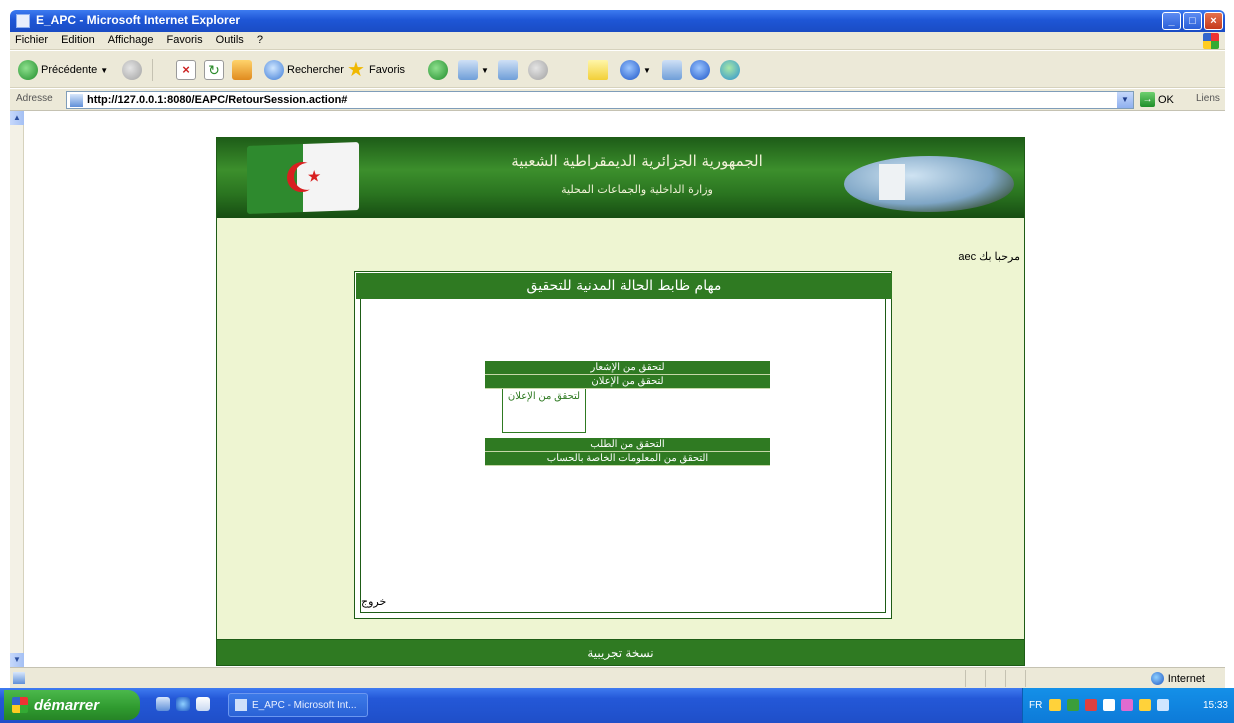 The image size is (1234, 723). I want to click on ie-app-icon, so click(23, 21).